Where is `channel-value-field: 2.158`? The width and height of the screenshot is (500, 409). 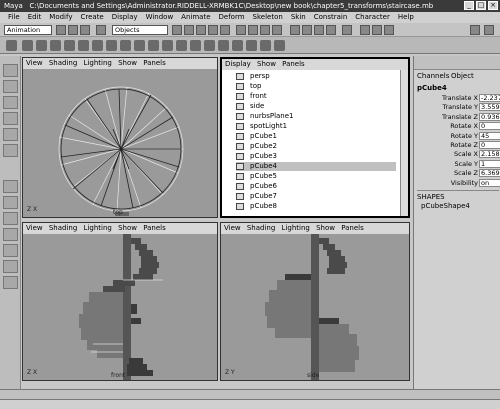
channel-value-field: 2.158 is located at coordinates (489, 154).